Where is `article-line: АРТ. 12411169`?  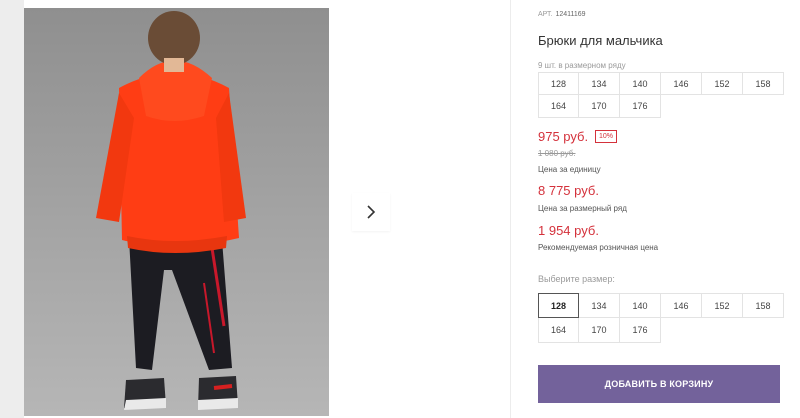
article-line: АРТ. 12411169 is located at coordinates (562, 14).